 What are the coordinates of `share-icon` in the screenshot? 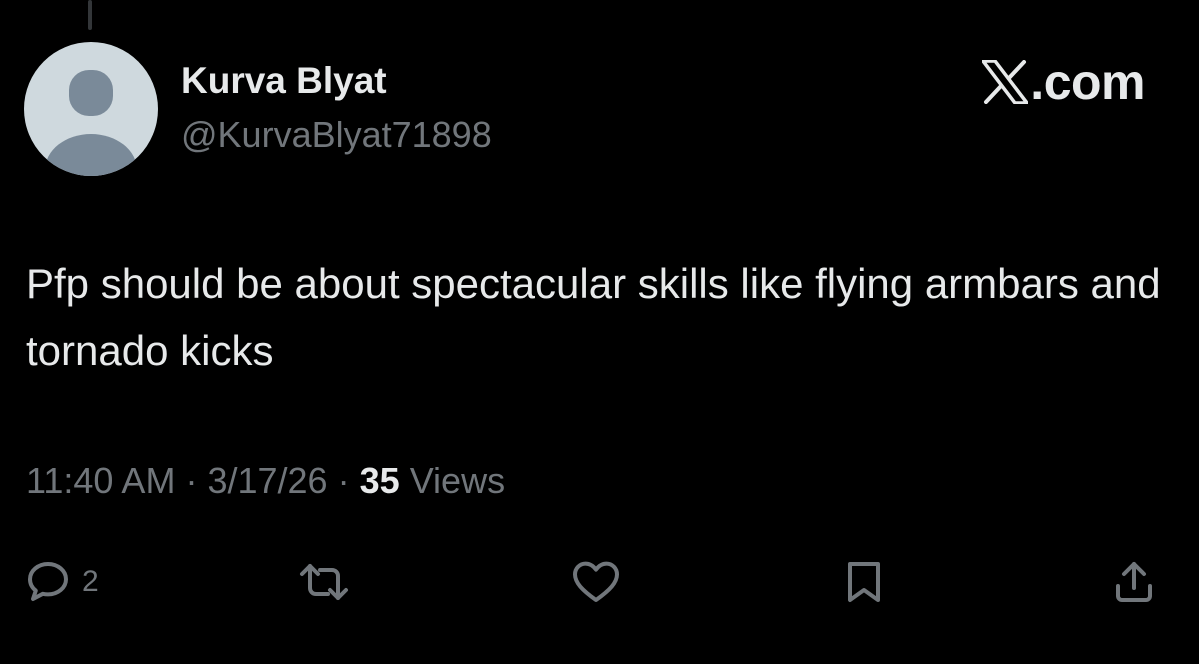 It's located at (1134, 582).